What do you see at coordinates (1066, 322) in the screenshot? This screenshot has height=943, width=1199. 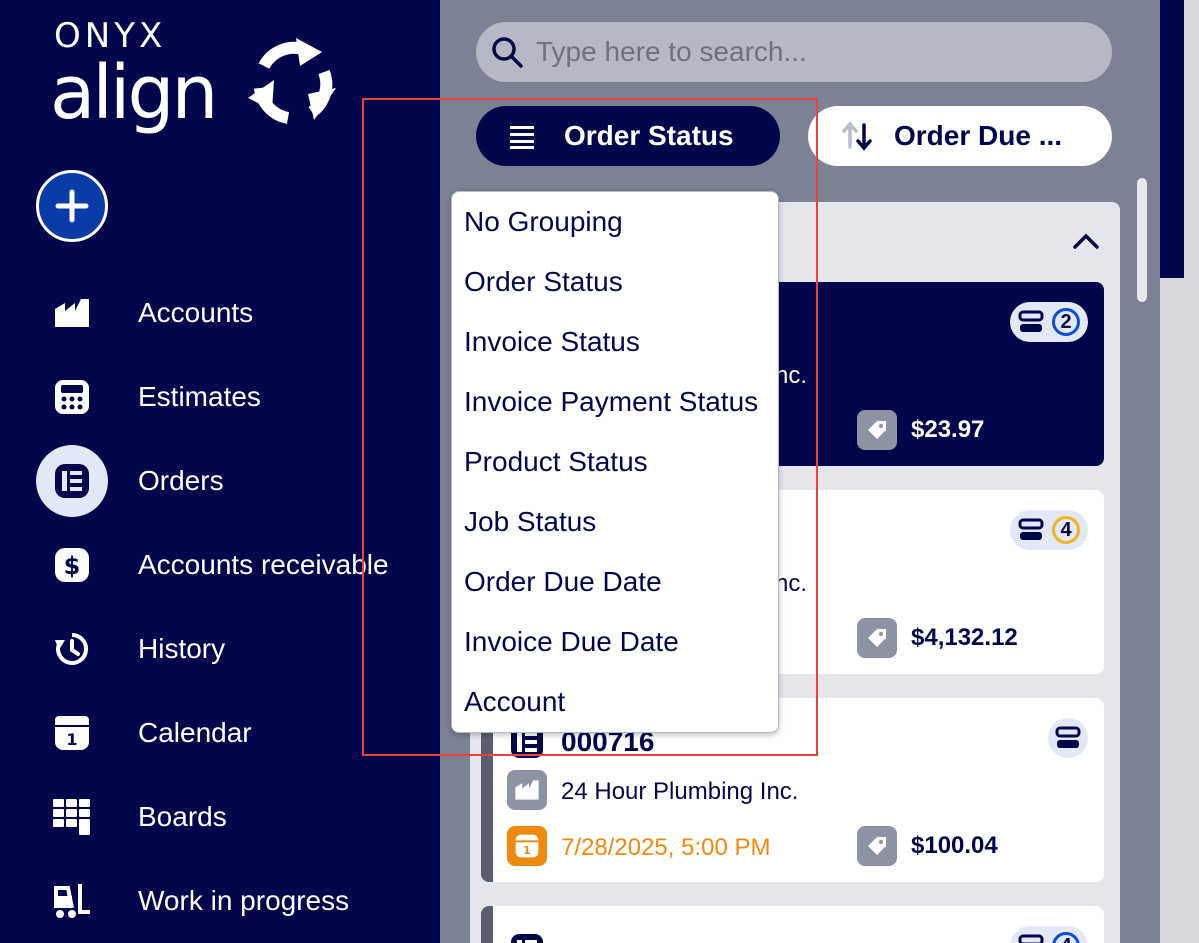 I see `count-badge: 2` at bounding box center [1066, 322].